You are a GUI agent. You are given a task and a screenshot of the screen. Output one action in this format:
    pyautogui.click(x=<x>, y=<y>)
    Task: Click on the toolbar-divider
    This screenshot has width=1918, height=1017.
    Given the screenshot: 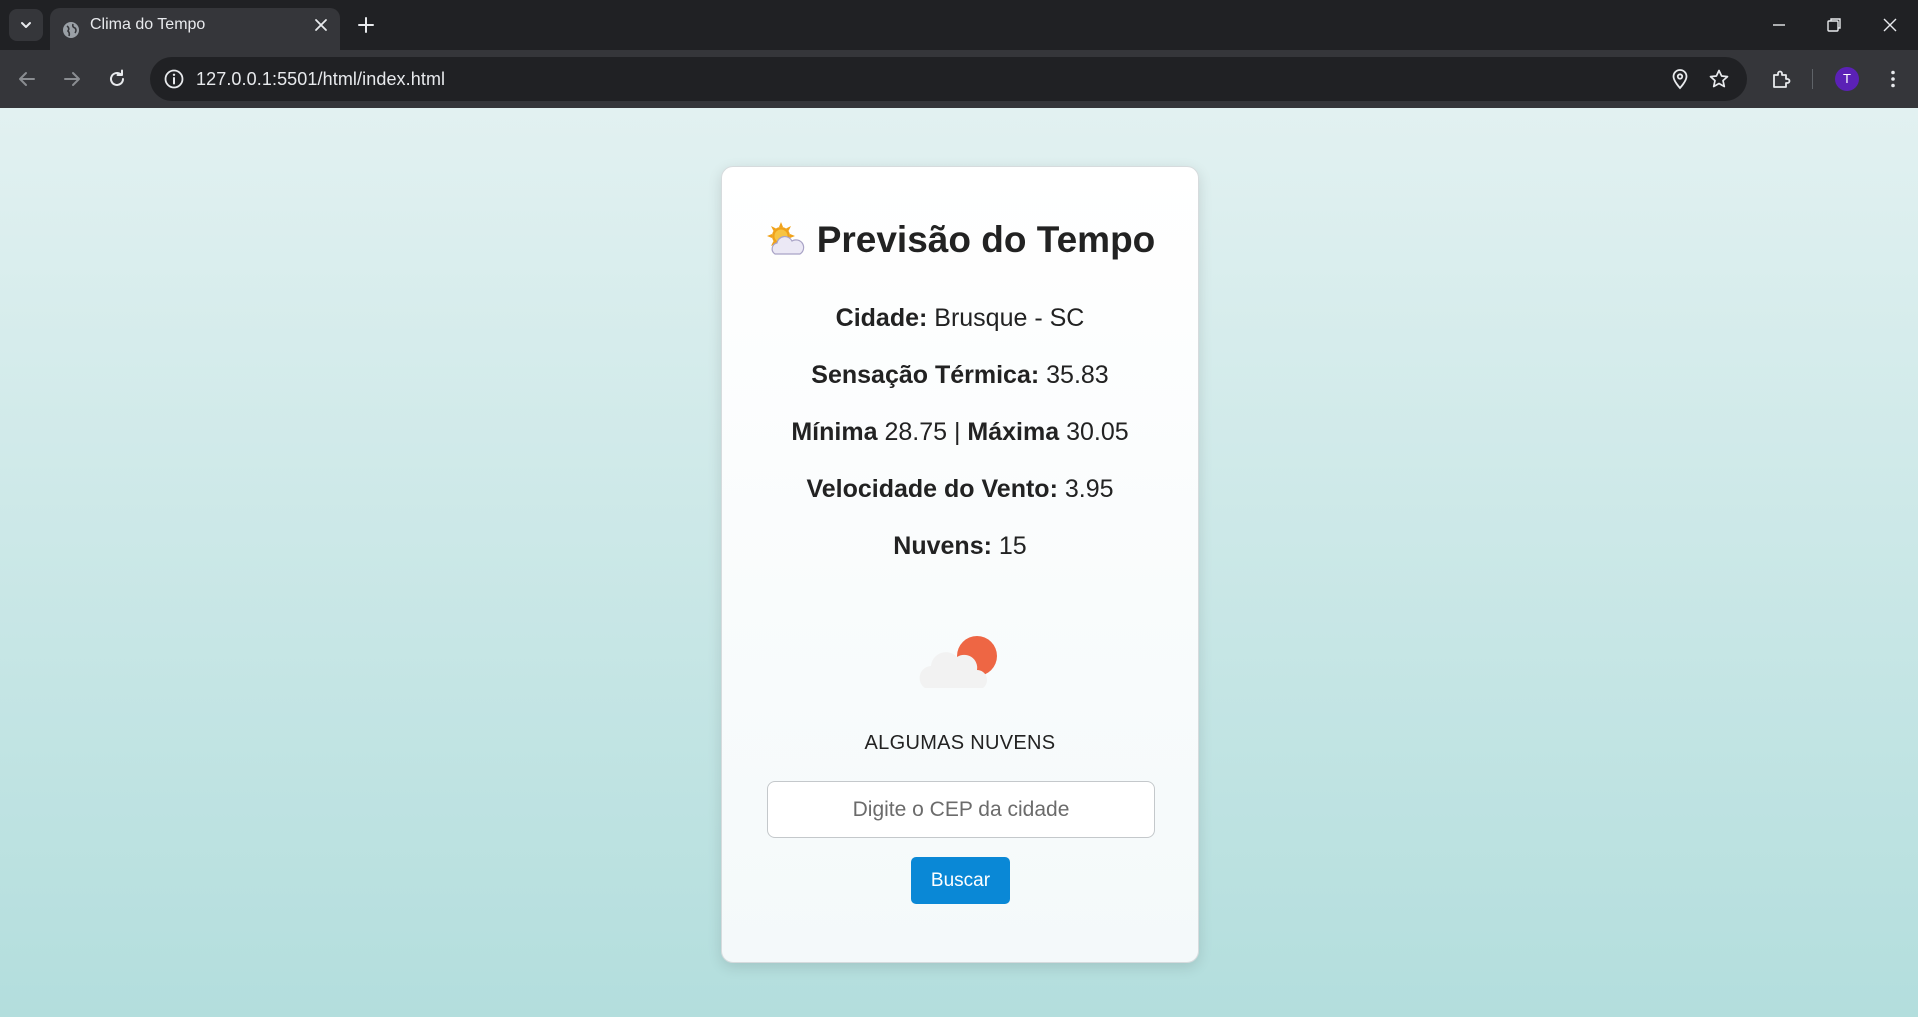 What is the action you would take?
    pyautogui.click(x=1812, y=79)
    